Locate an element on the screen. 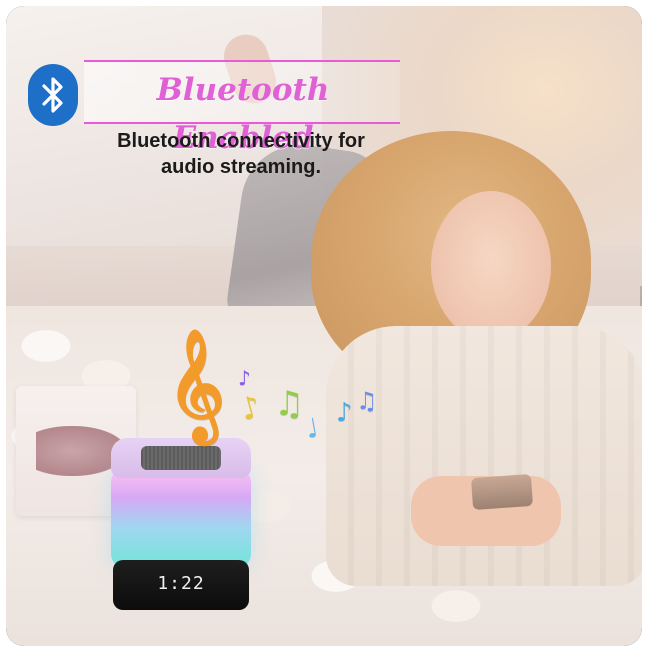 The width and height of the screenshot is (648, 650). speaker-lamp: 1:22 is located at coordinates (181, 524).